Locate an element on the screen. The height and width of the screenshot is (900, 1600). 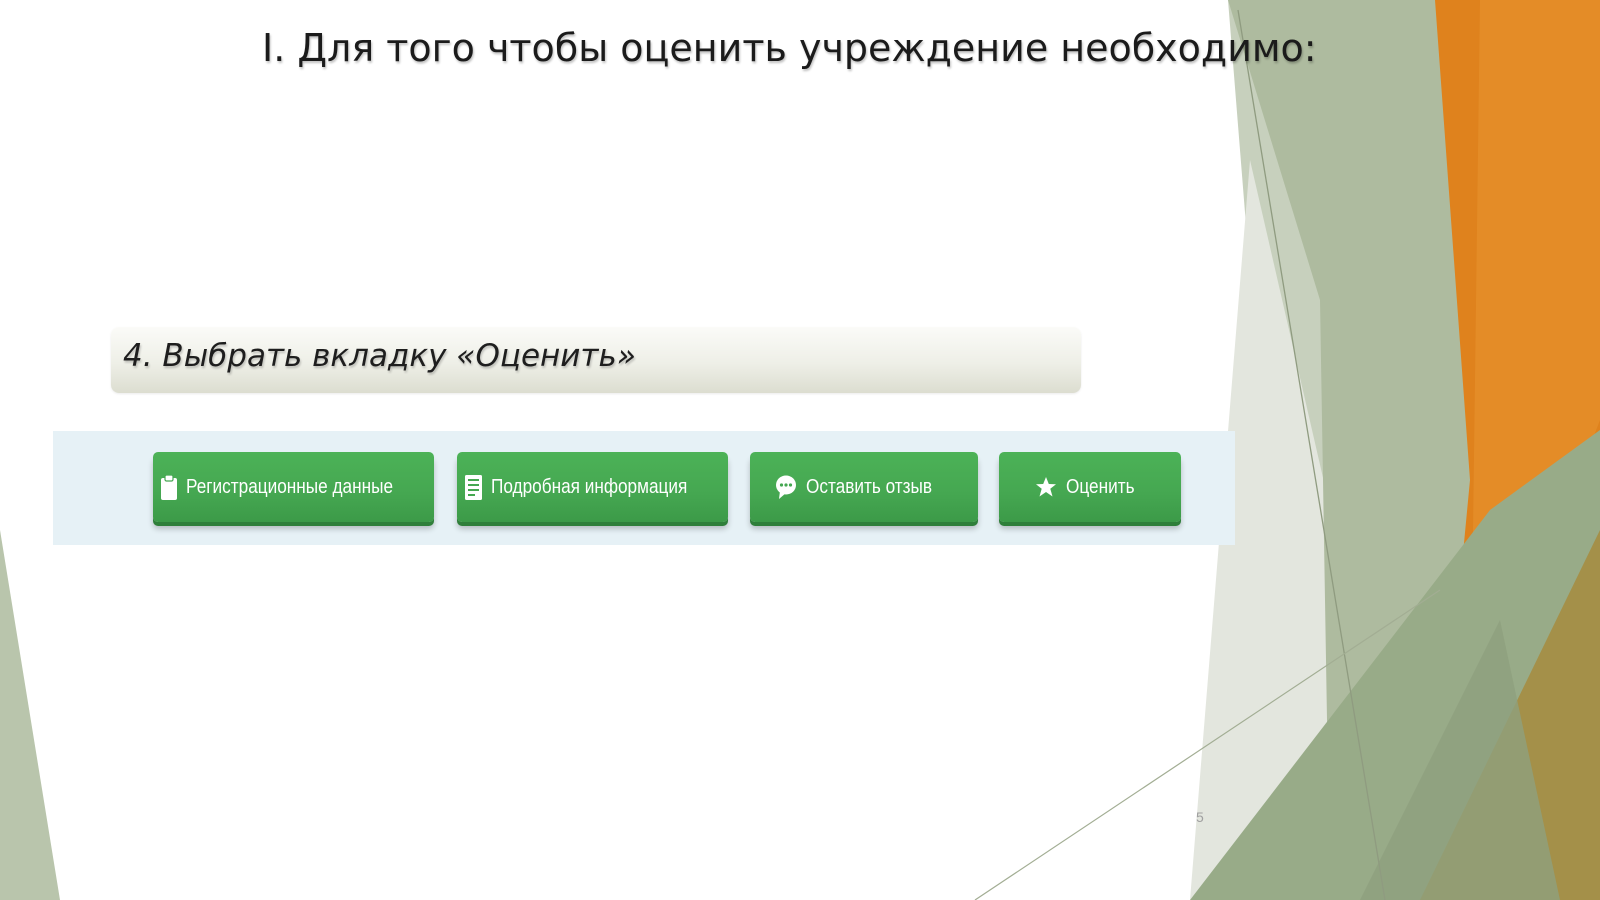
tab-rate: Оценить is located at coordinates (1090, 487).